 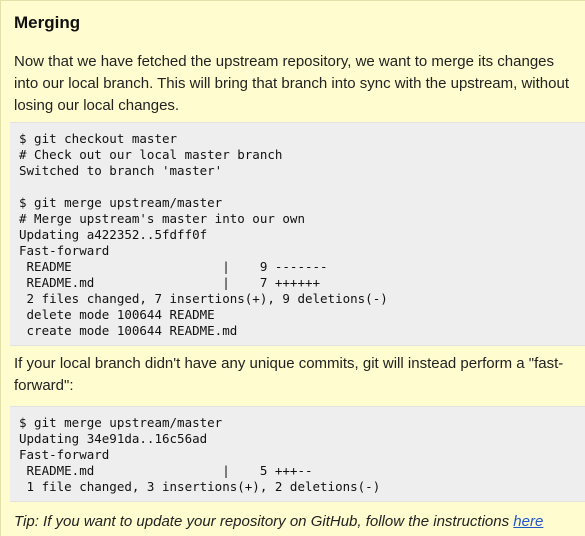 What do you see at coordinates (151, 154) in the screenshot?
I see `code-line: # Check out our local master branch` at bounding box center [151, 154].